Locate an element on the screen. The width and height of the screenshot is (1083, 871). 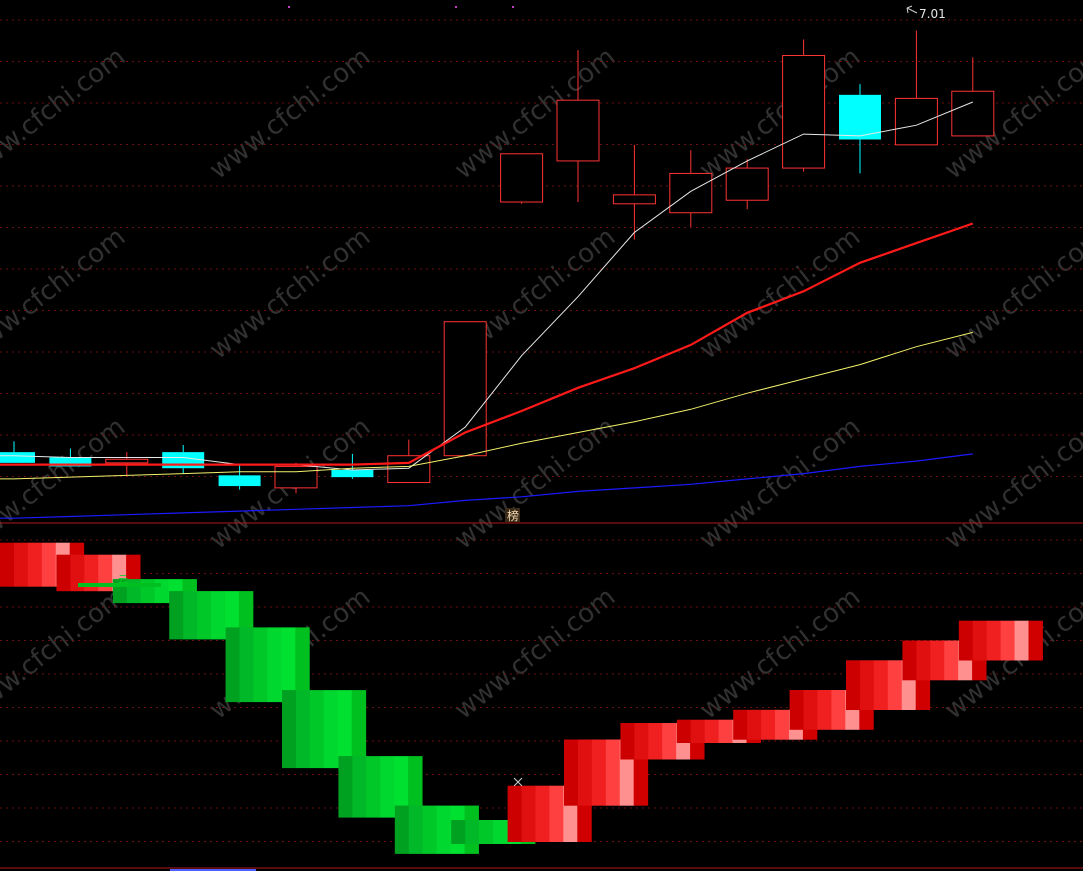
bang-tag: 榜 is located at coordinates (512, 515).